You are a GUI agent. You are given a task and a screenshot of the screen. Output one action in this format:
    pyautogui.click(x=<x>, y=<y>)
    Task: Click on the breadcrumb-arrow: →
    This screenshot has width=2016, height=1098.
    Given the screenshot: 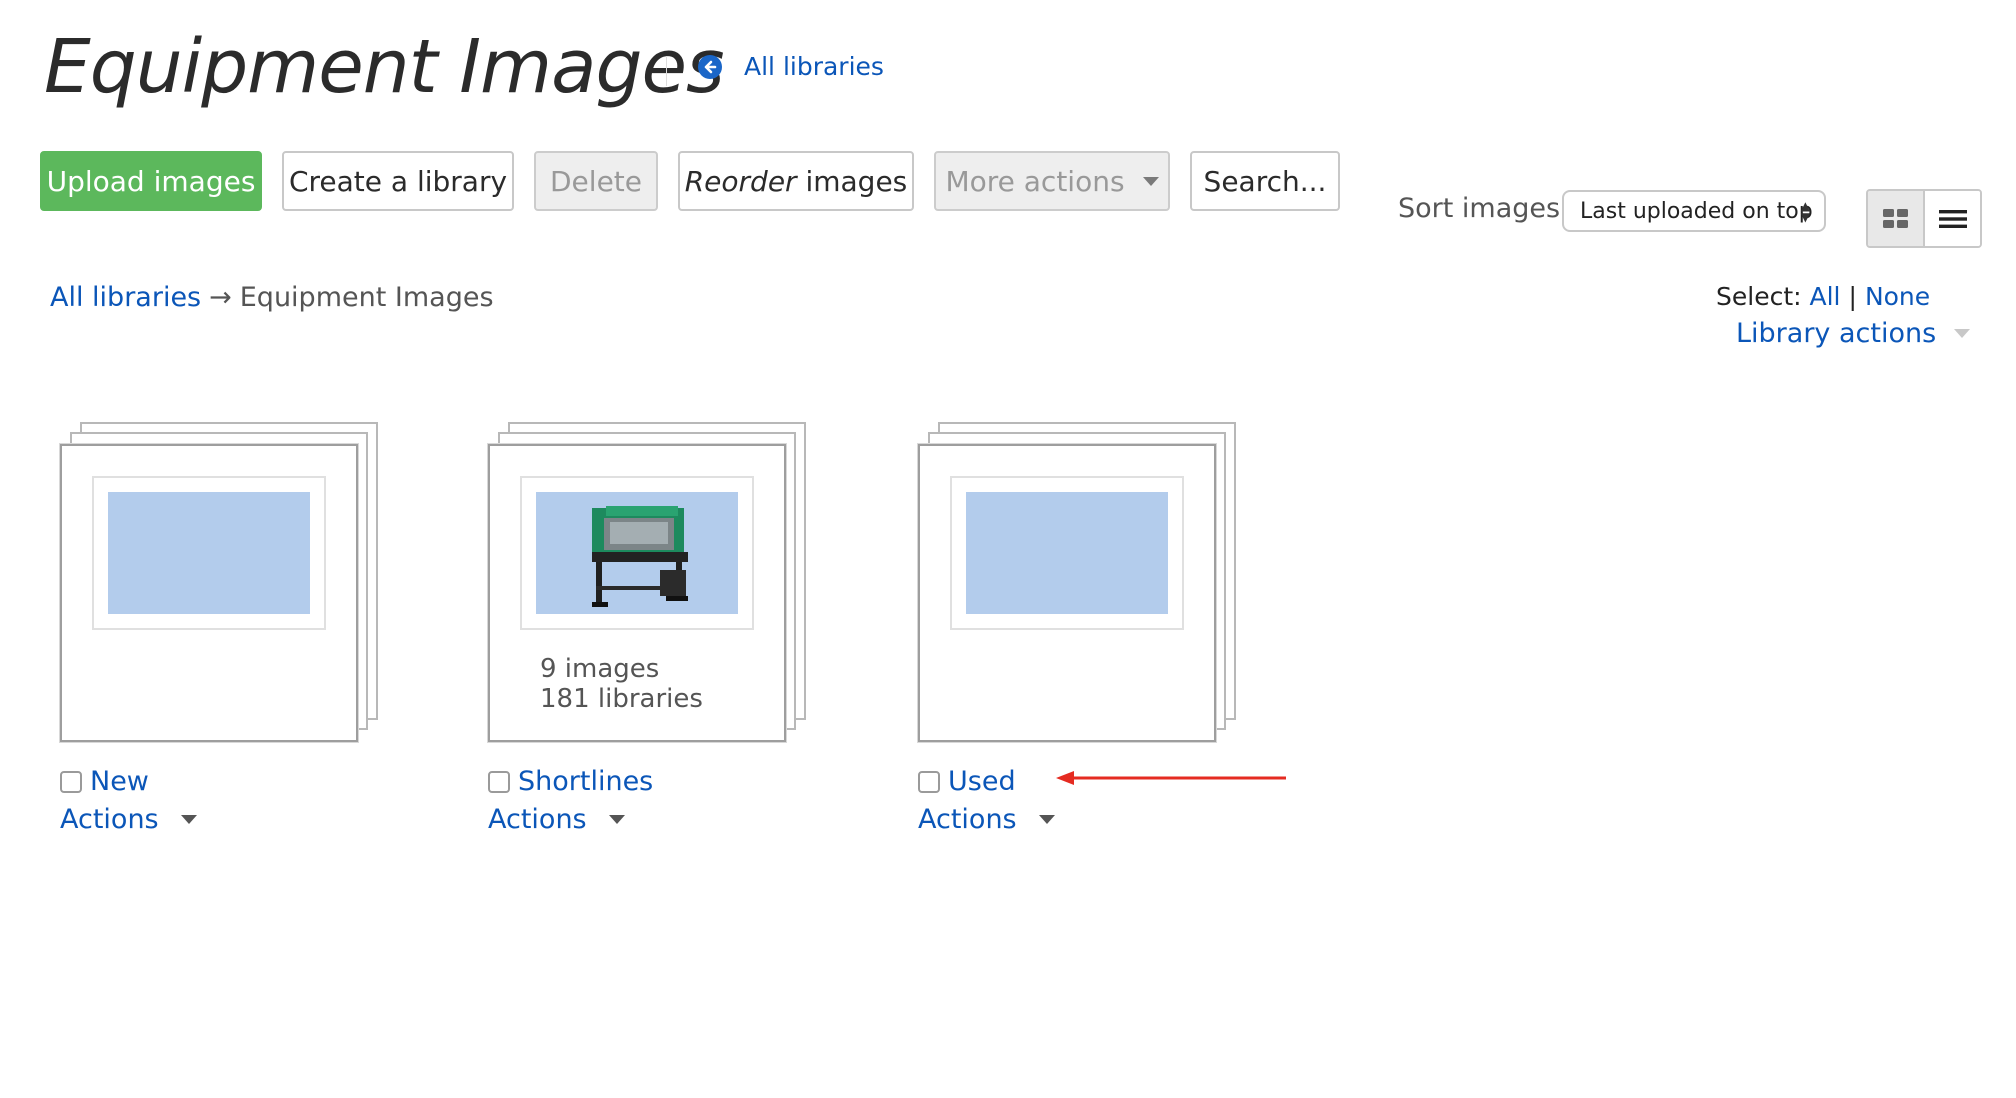 What is the action you would take?
    pyautogui.click(x=220, y=297)
    